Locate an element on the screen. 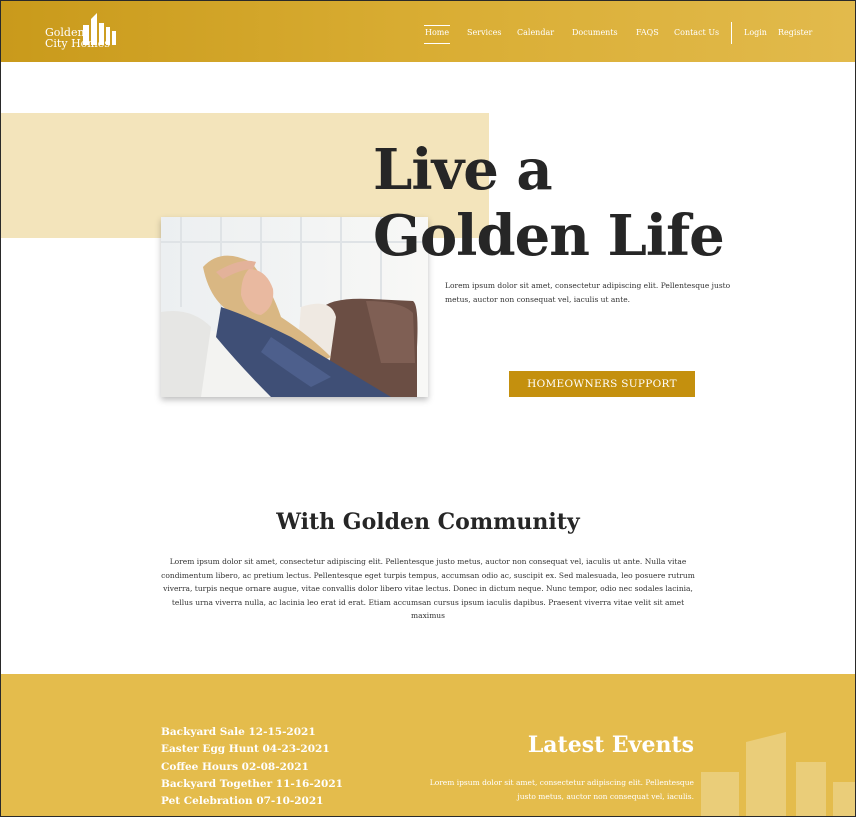  buildings-watermark-icon is located at coordinates (778, 774).